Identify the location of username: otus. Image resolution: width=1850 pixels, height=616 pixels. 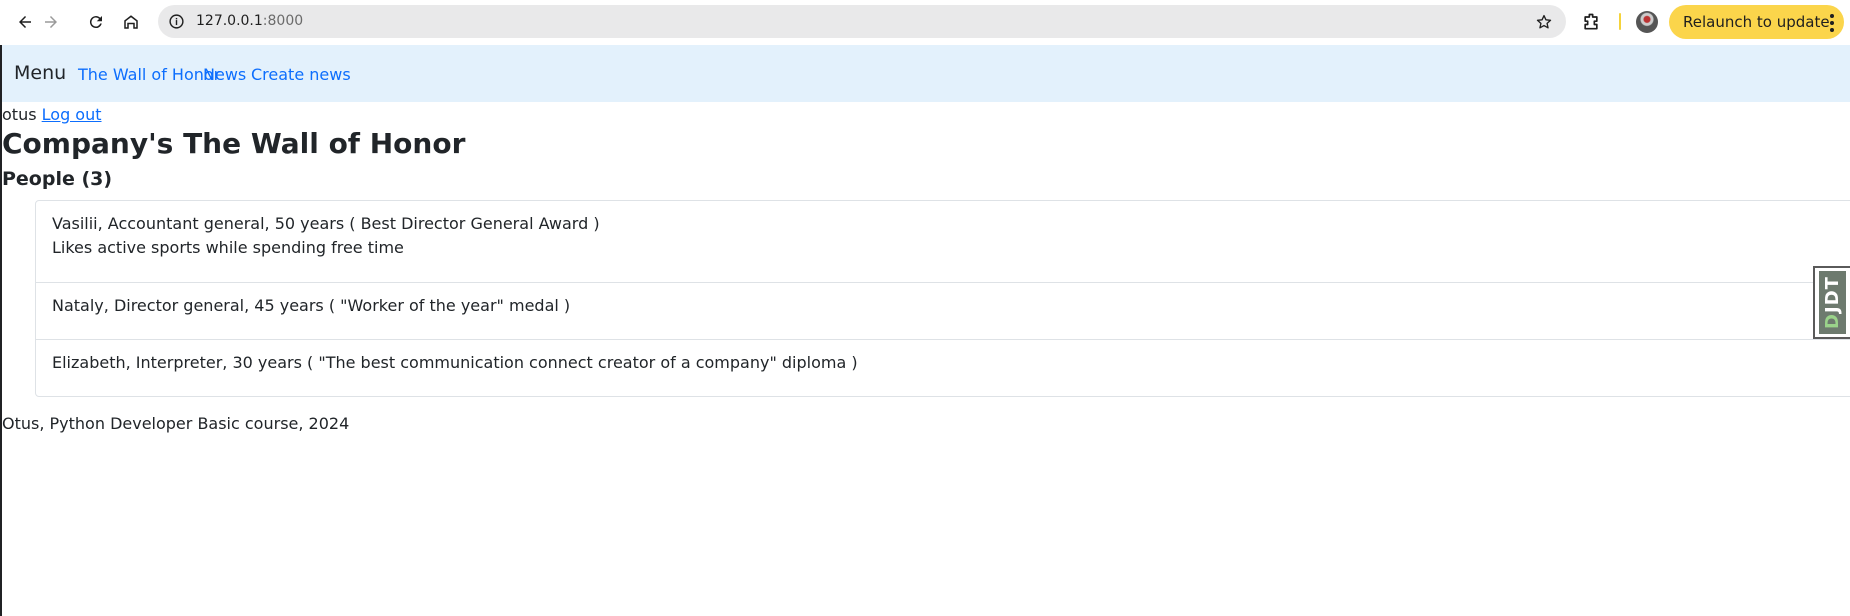
(19, 114).